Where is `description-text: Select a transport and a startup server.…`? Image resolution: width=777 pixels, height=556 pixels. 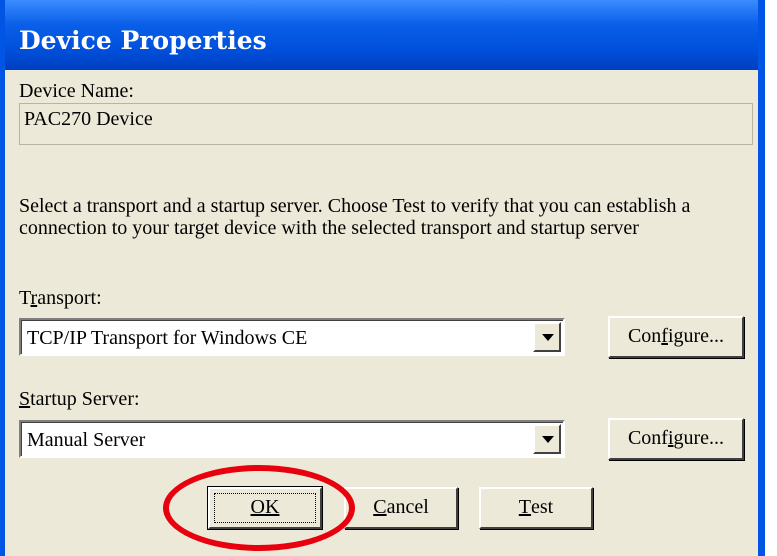
description-text: Select a transport and a startup server.… is located at coordinates (355, 217).